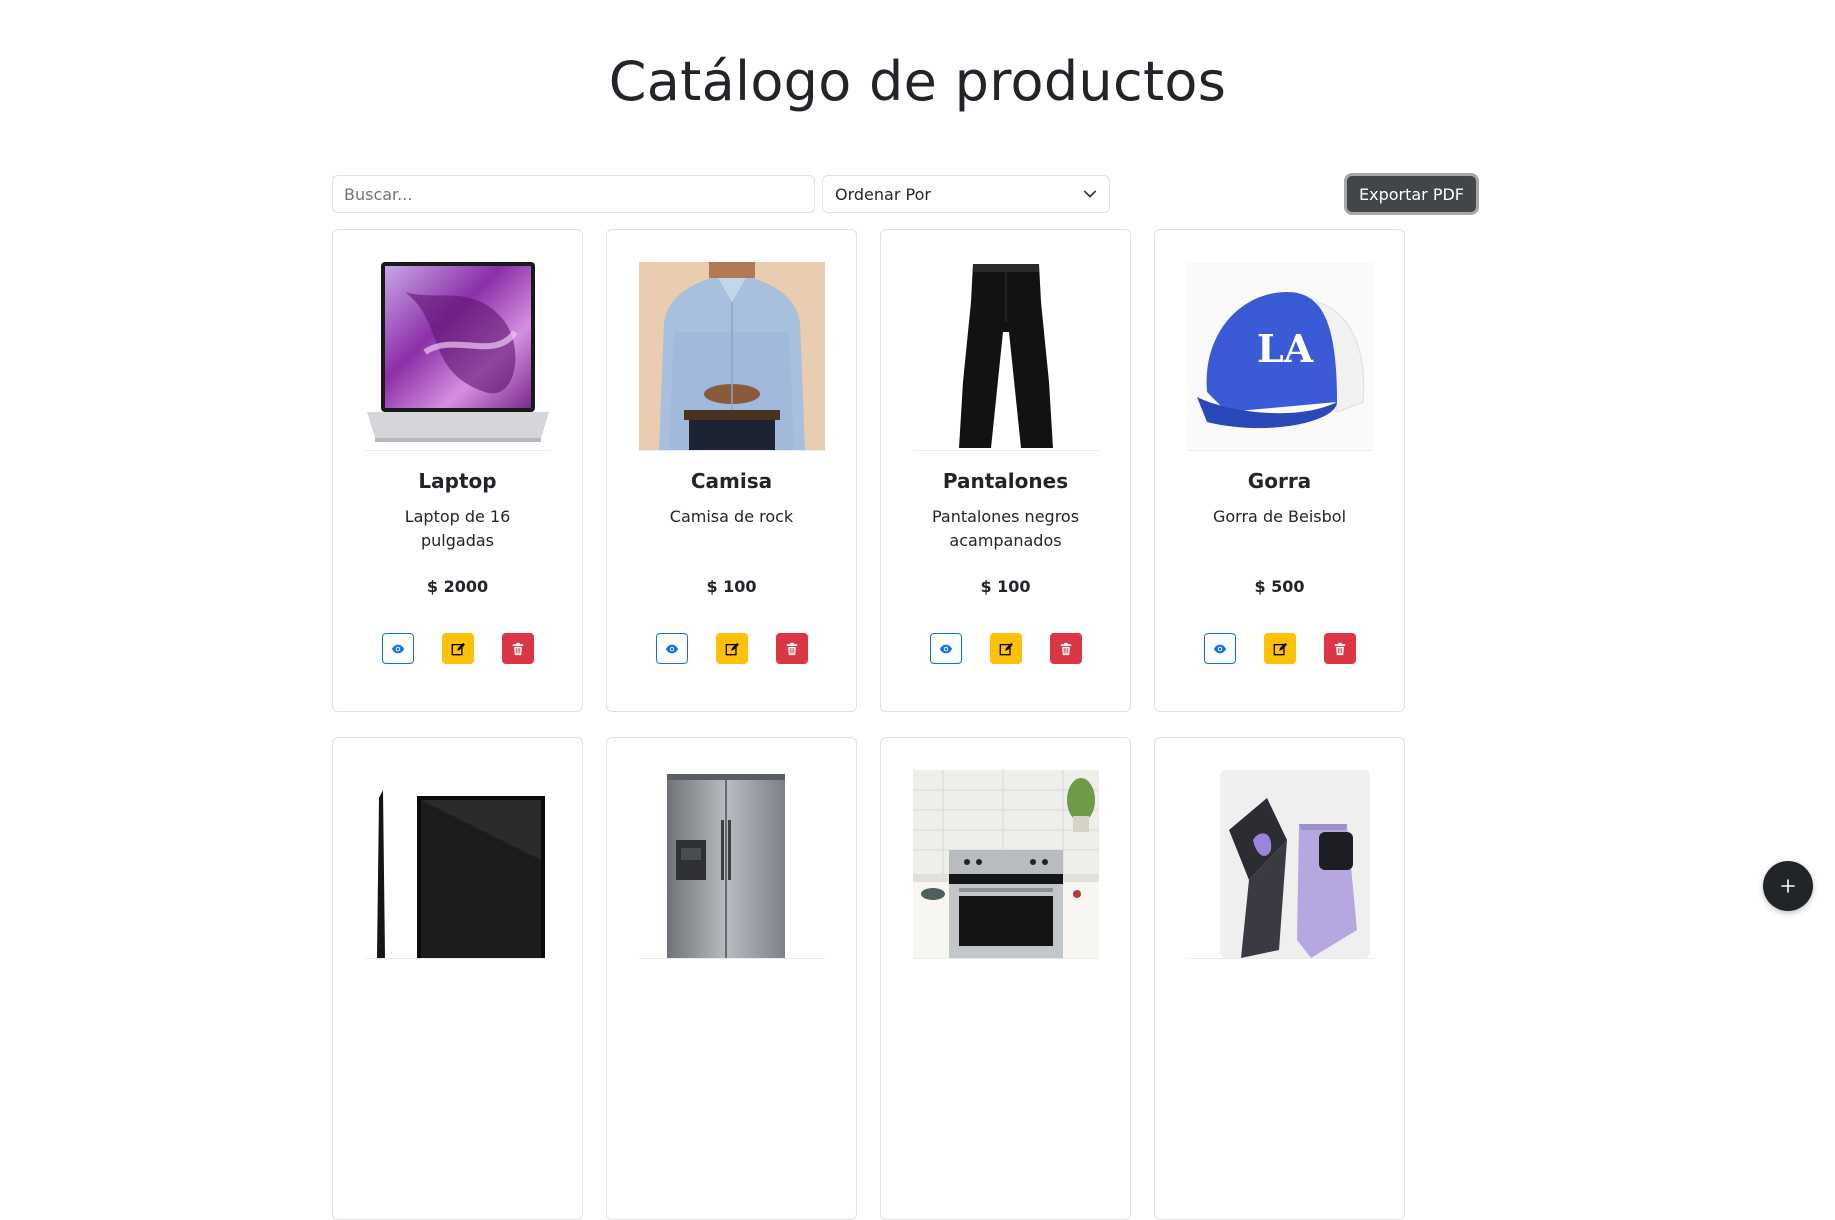 Image resolution: width=1835 pixels, height=1220 pixels. What do you see at coordinates (1411, 194) in the screenshot?
I see `export-pdf-button: Exportar PDF` at bounding box center [1411, 194].